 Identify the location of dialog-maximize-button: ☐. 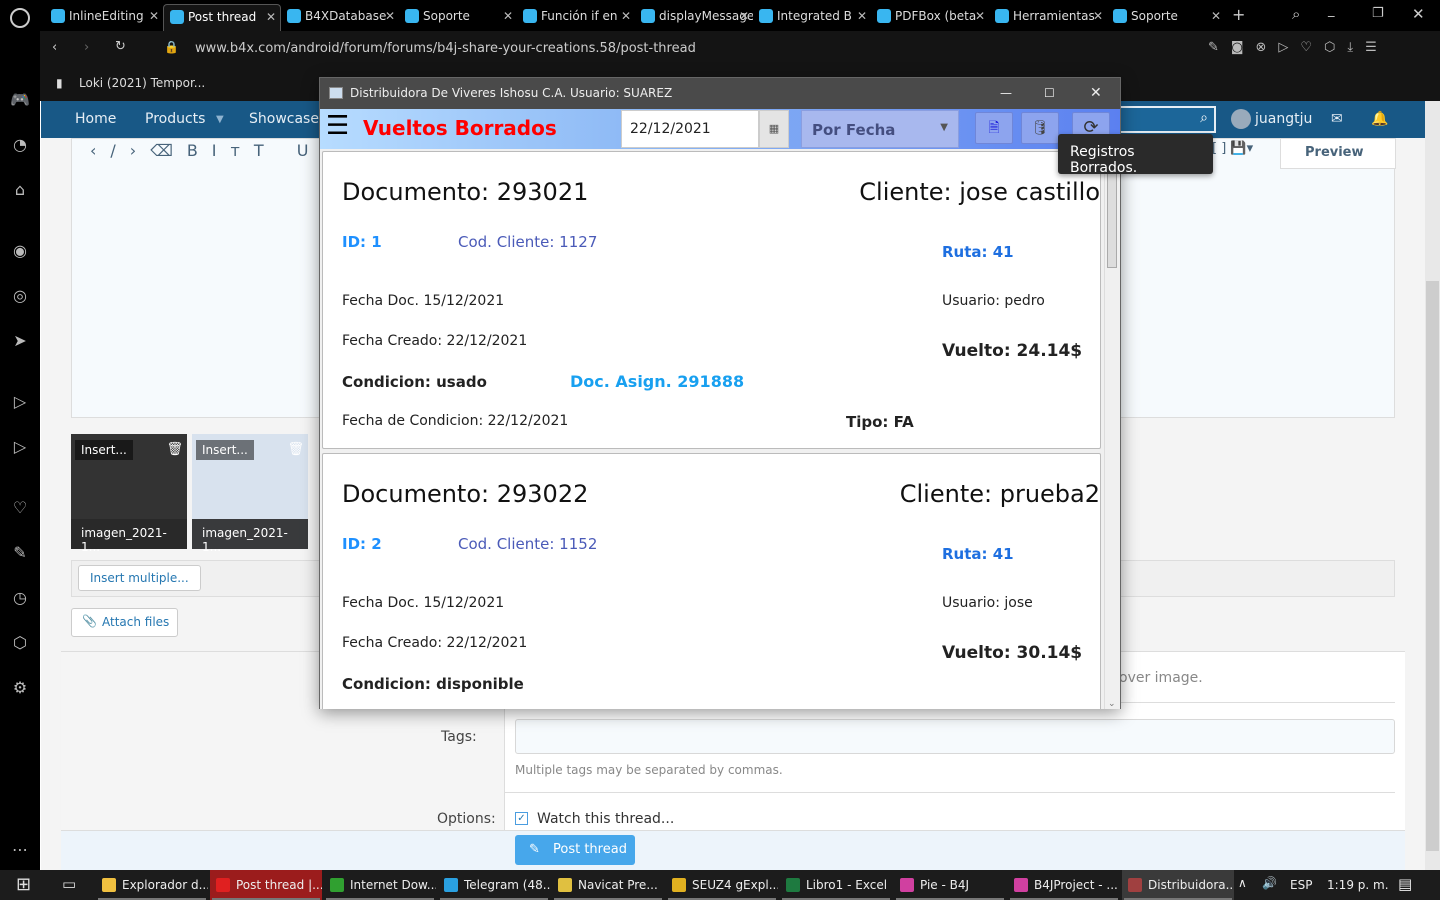
(1049, 93).